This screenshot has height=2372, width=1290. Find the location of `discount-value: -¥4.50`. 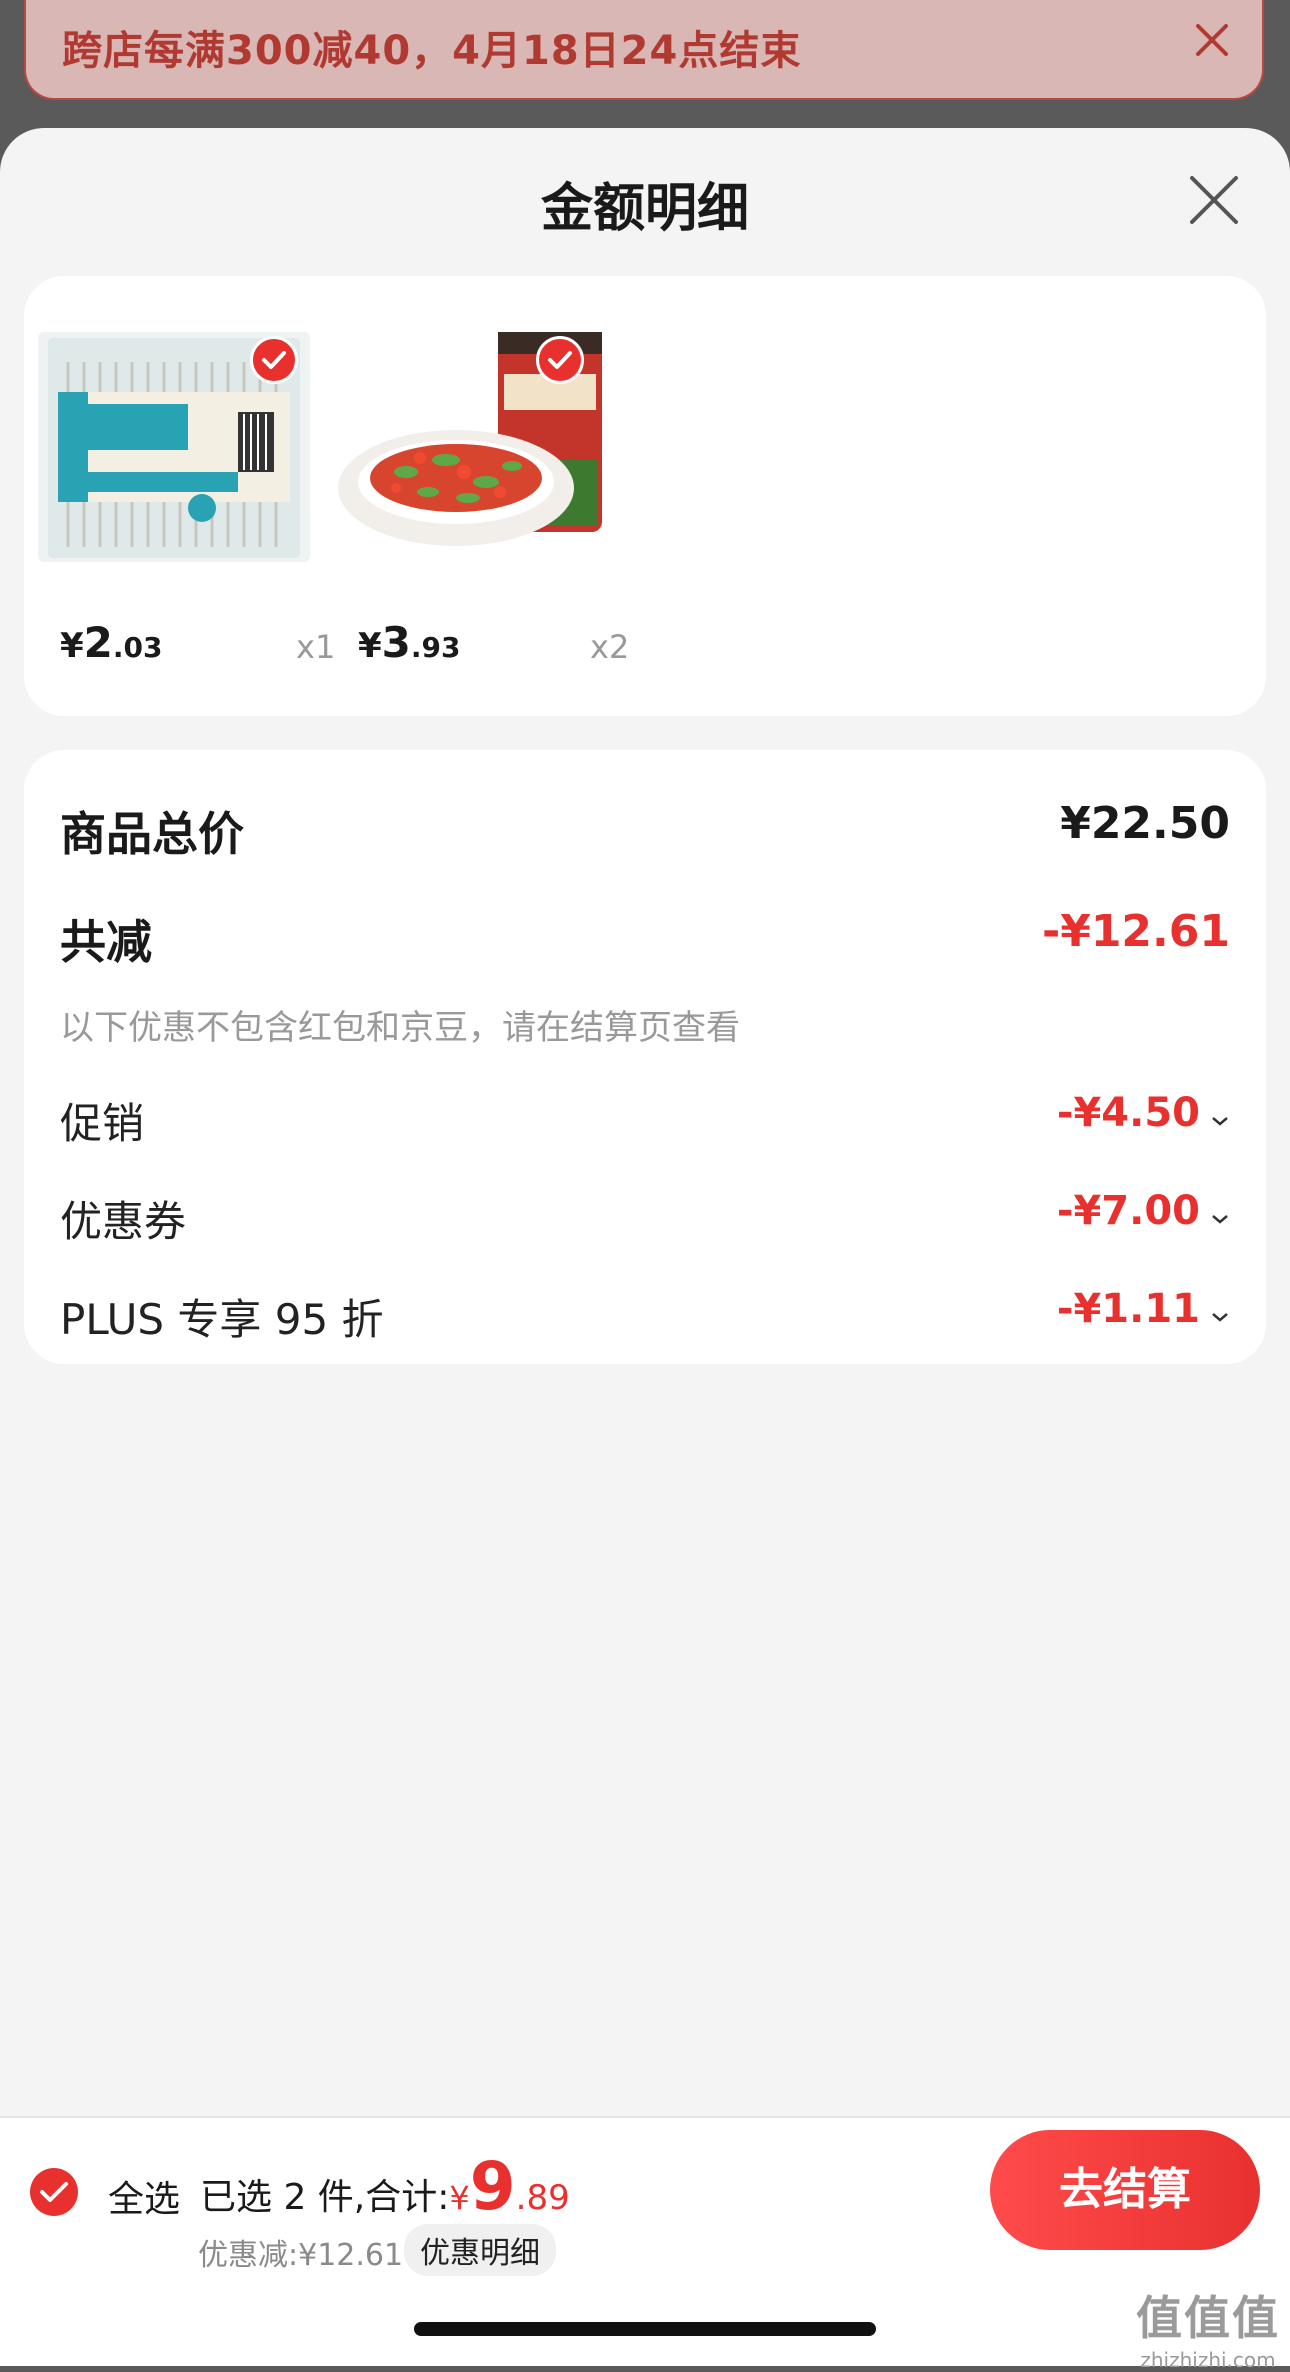

discount-value: -¥4.50 is located at coordinates (1143, 1114).